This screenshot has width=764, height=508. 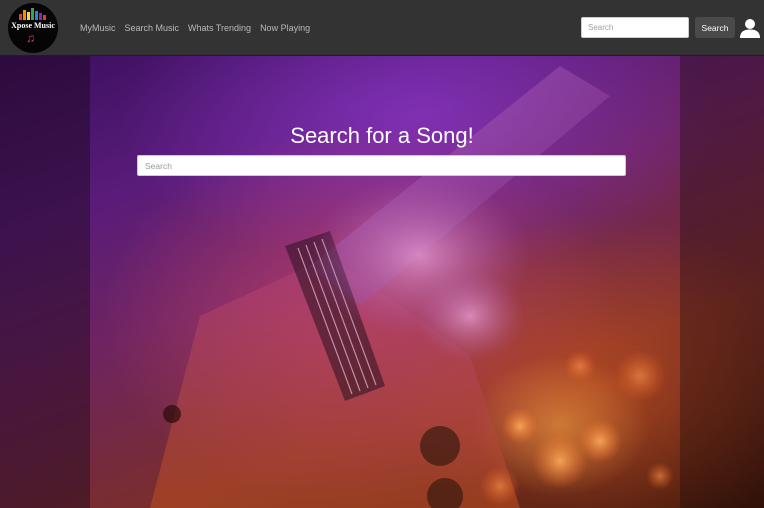 I want to click on nav-search-button: Search, so click(x=715, y=27).